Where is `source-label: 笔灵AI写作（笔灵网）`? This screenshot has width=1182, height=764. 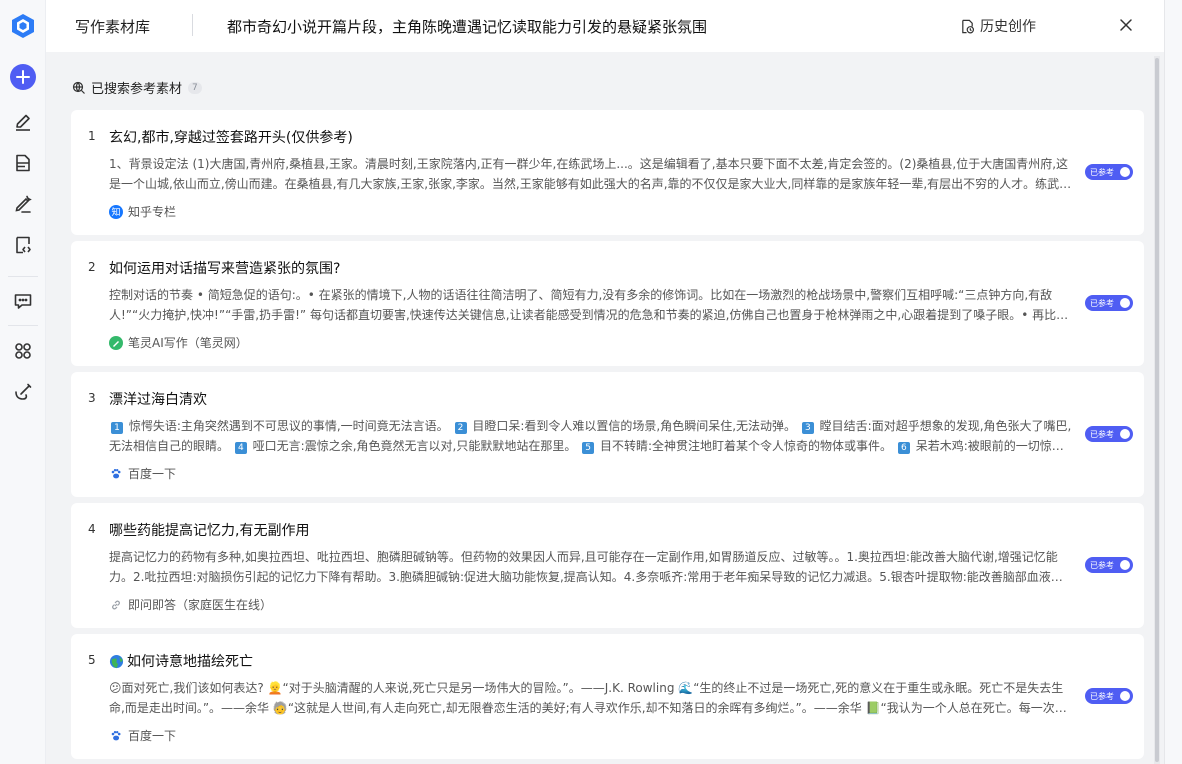 source-label: 笔灵AI写作（笔灵网） is located at coordinates (188, 343).